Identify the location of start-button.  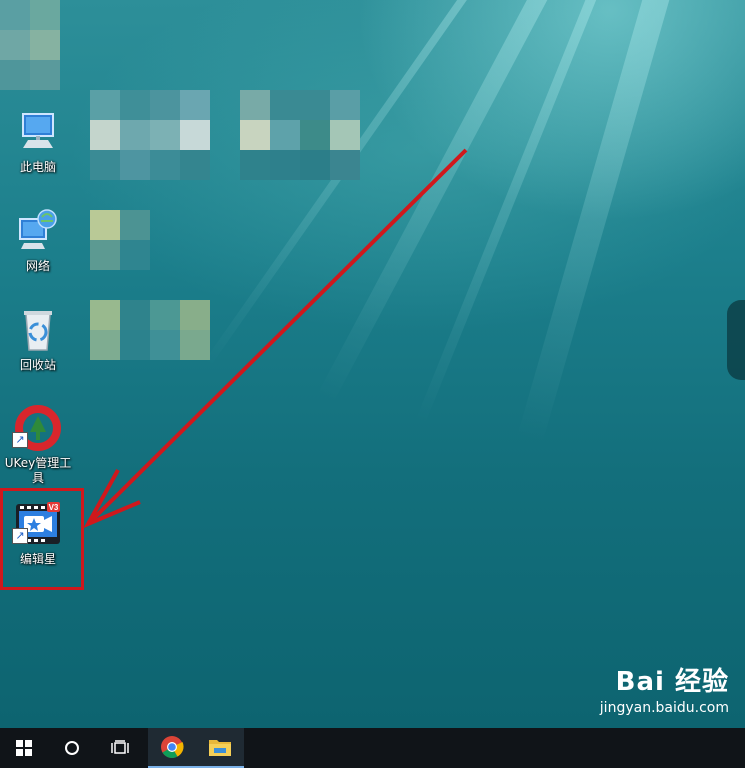
(24, 748).